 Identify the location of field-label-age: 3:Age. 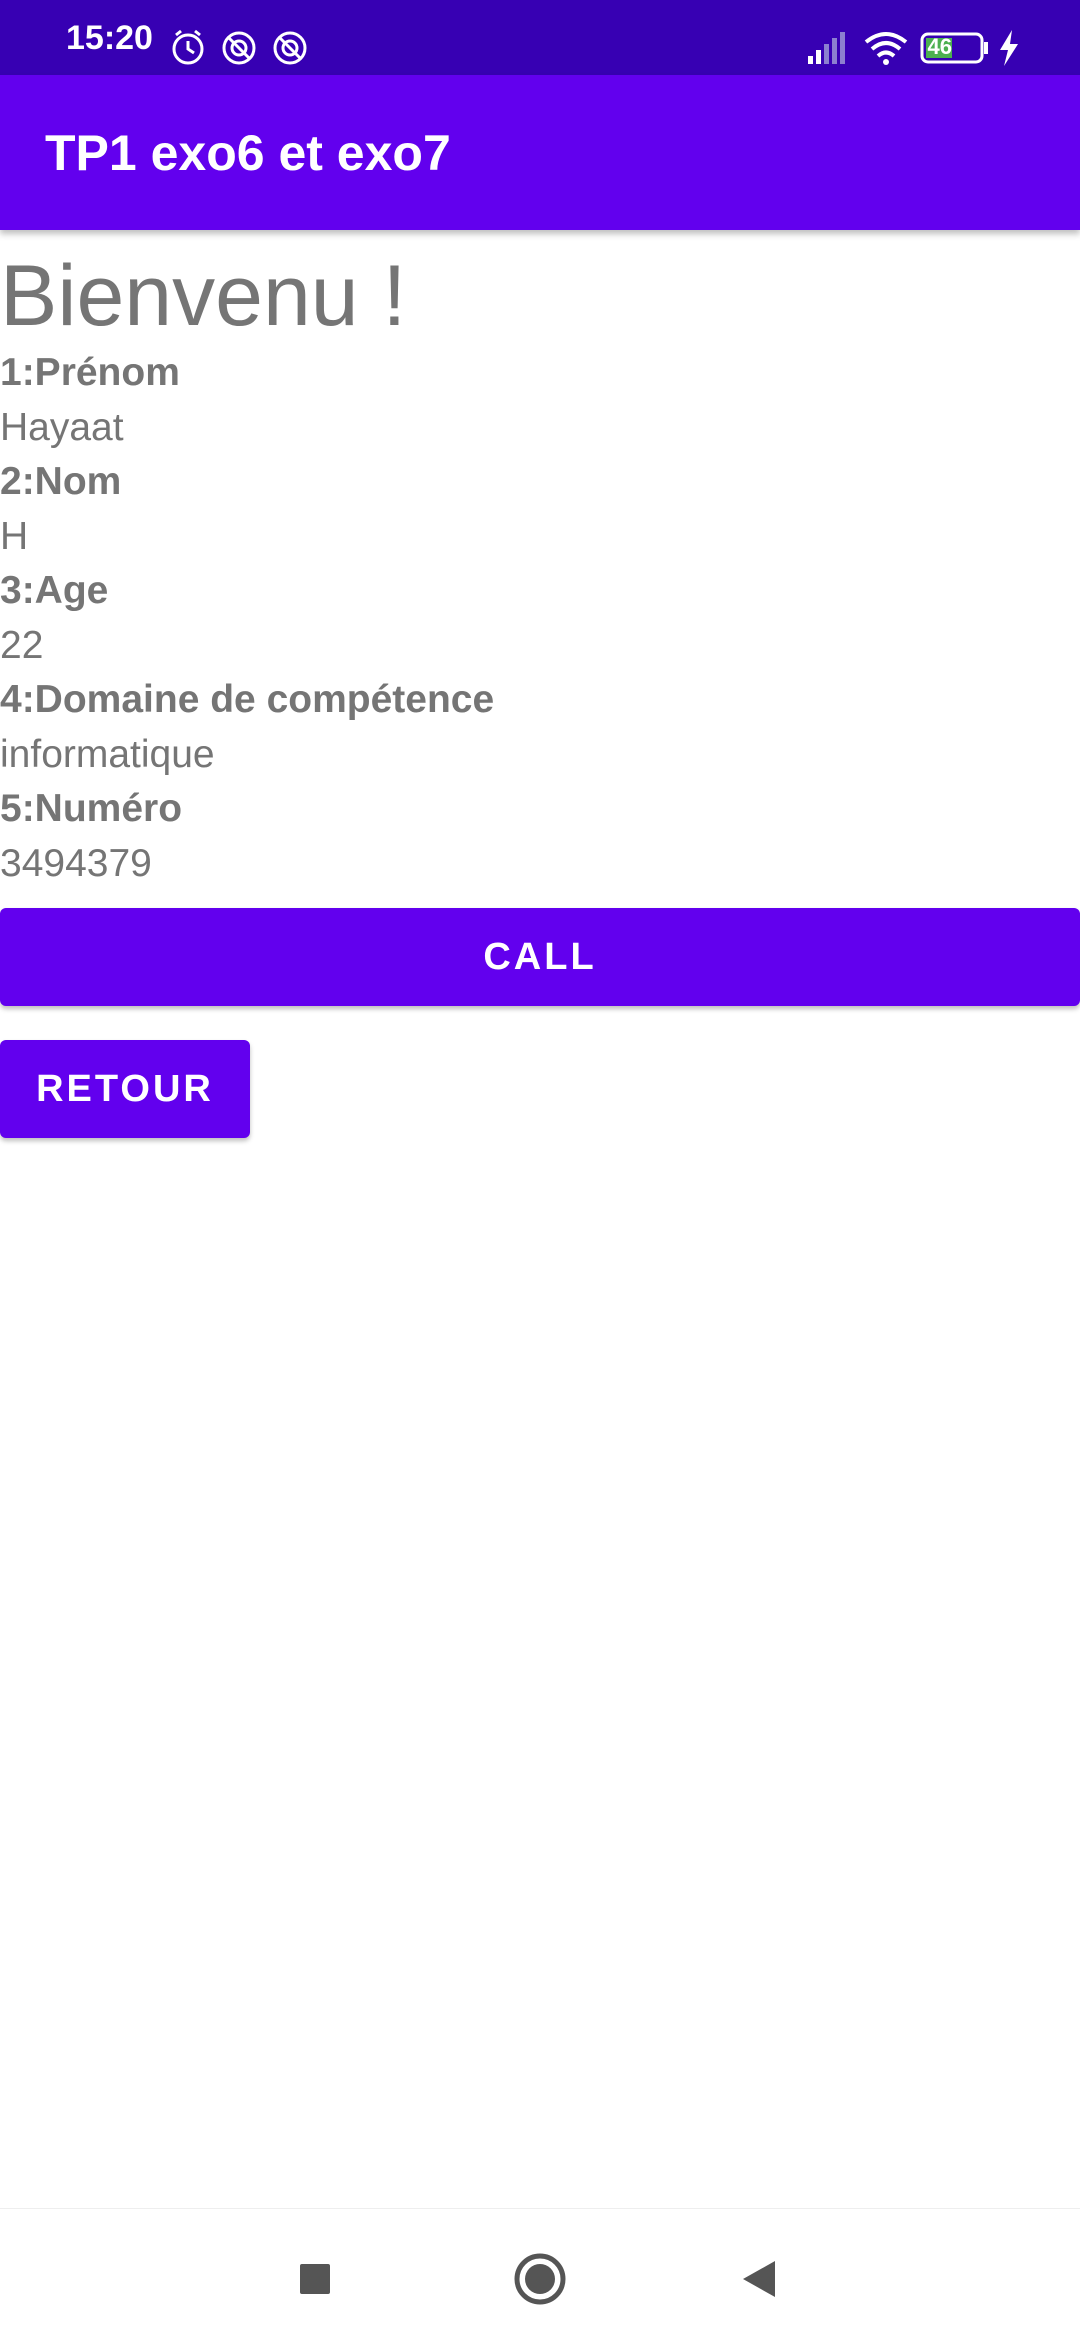
(54, 590).